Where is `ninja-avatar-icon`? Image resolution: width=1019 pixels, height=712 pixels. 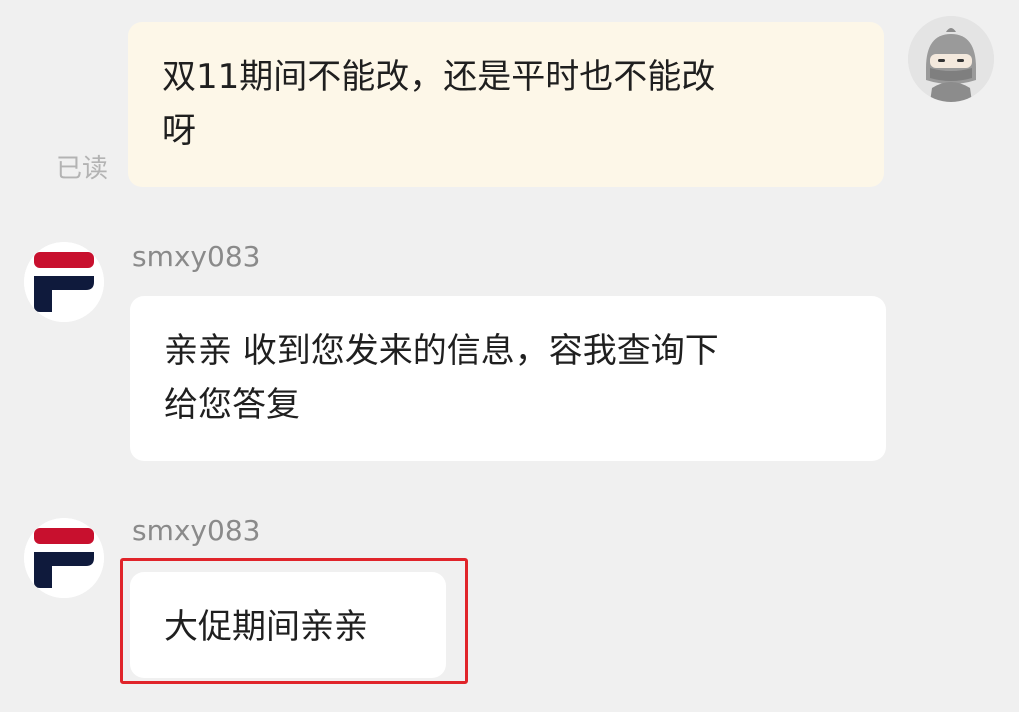 ninja-avatar-icon is located at coordinates (951, 59).